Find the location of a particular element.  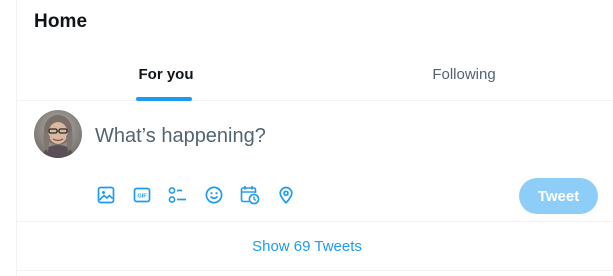

location-button is located at coordinates (286, 195).